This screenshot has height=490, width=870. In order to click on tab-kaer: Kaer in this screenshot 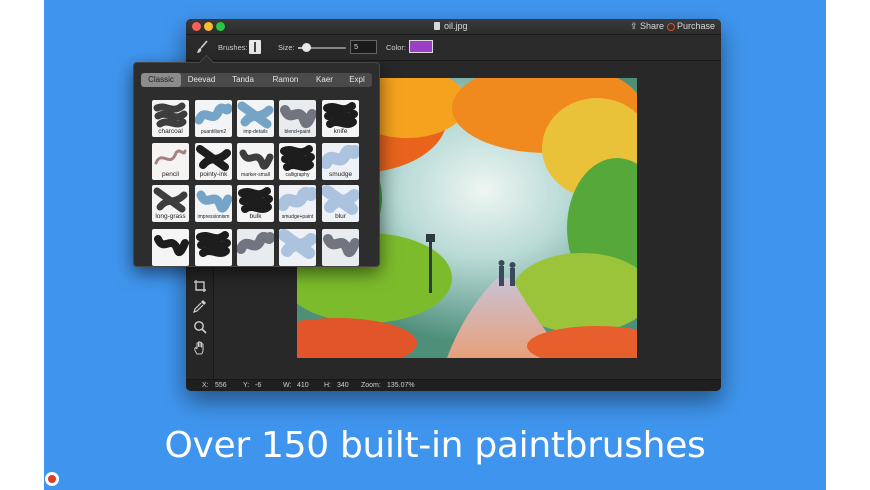, I will do `click(324, 80)`.